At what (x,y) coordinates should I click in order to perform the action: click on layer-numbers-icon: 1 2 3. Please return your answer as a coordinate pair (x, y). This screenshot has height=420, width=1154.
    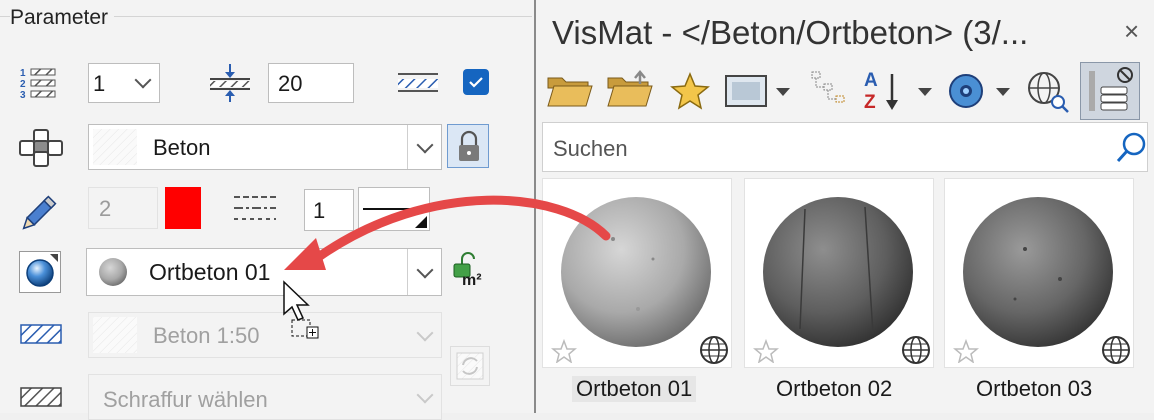
    Looking at the image, I should click on (38, 84).